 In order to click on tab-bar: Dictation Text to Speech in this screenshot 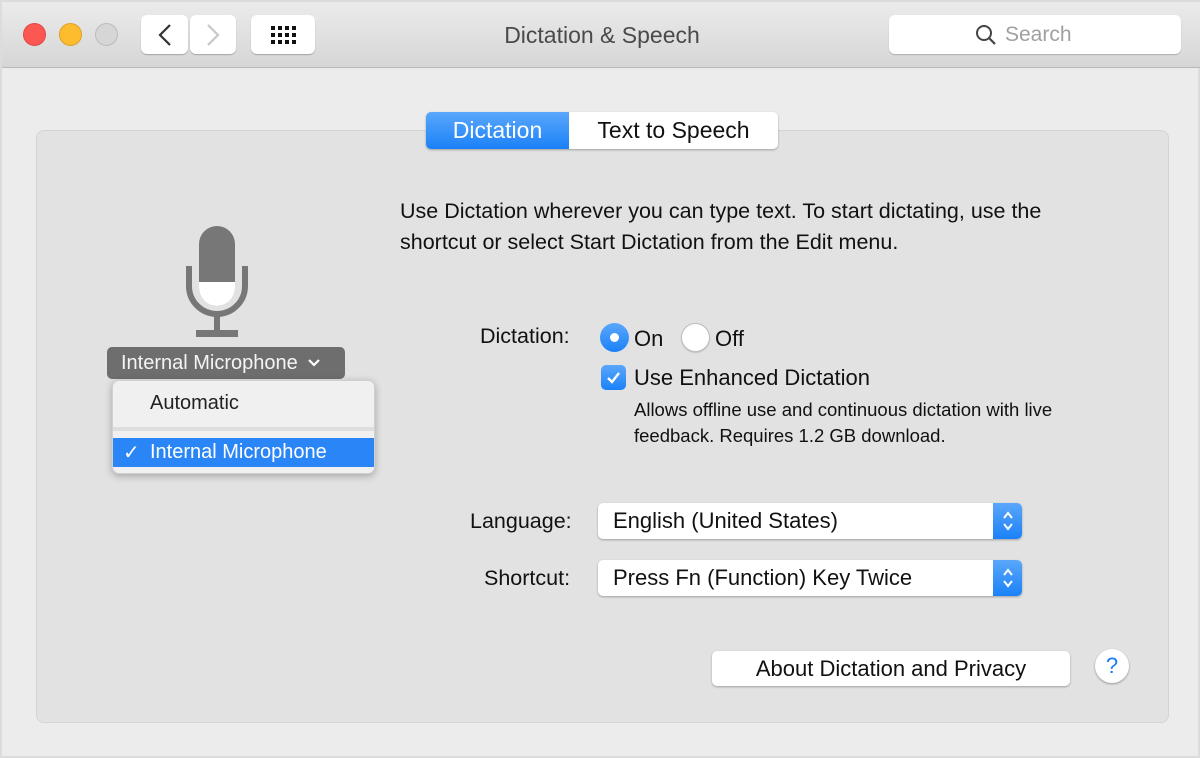, I will do `click(602, 130)`.